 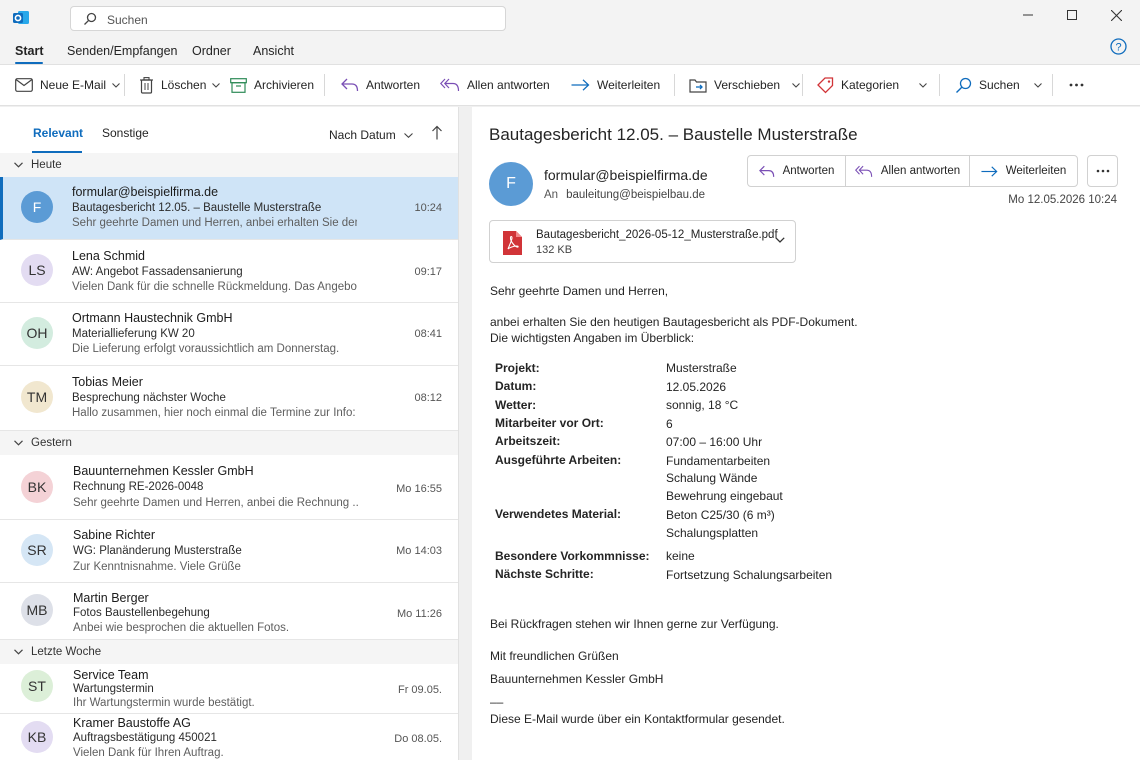 What do you see at coordinates (152, 318) in the screenshot?
I see `message-sender: Ortmann Haustechnik GmbH` at bounding box center [152, 318].